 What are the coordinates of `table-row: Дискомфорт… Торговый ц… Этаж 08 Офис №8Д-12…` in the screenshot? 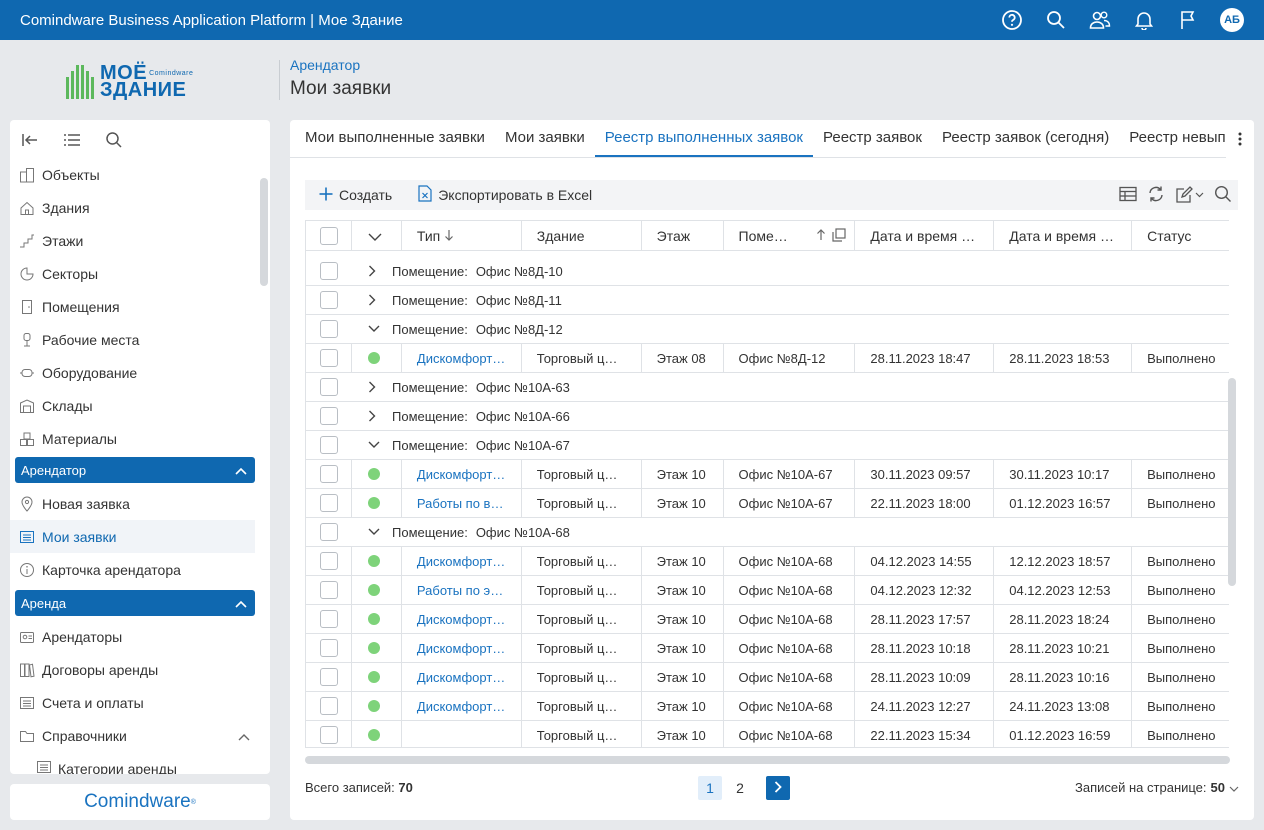 It's located at (767, 358).